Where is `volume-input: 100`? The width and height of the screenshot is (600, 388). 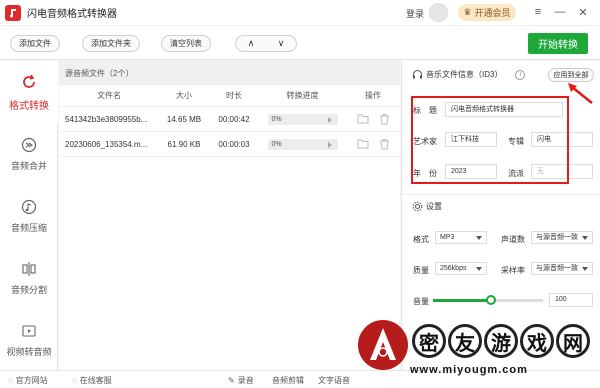
volume-input: 100 is located at coordinates (571, 300).